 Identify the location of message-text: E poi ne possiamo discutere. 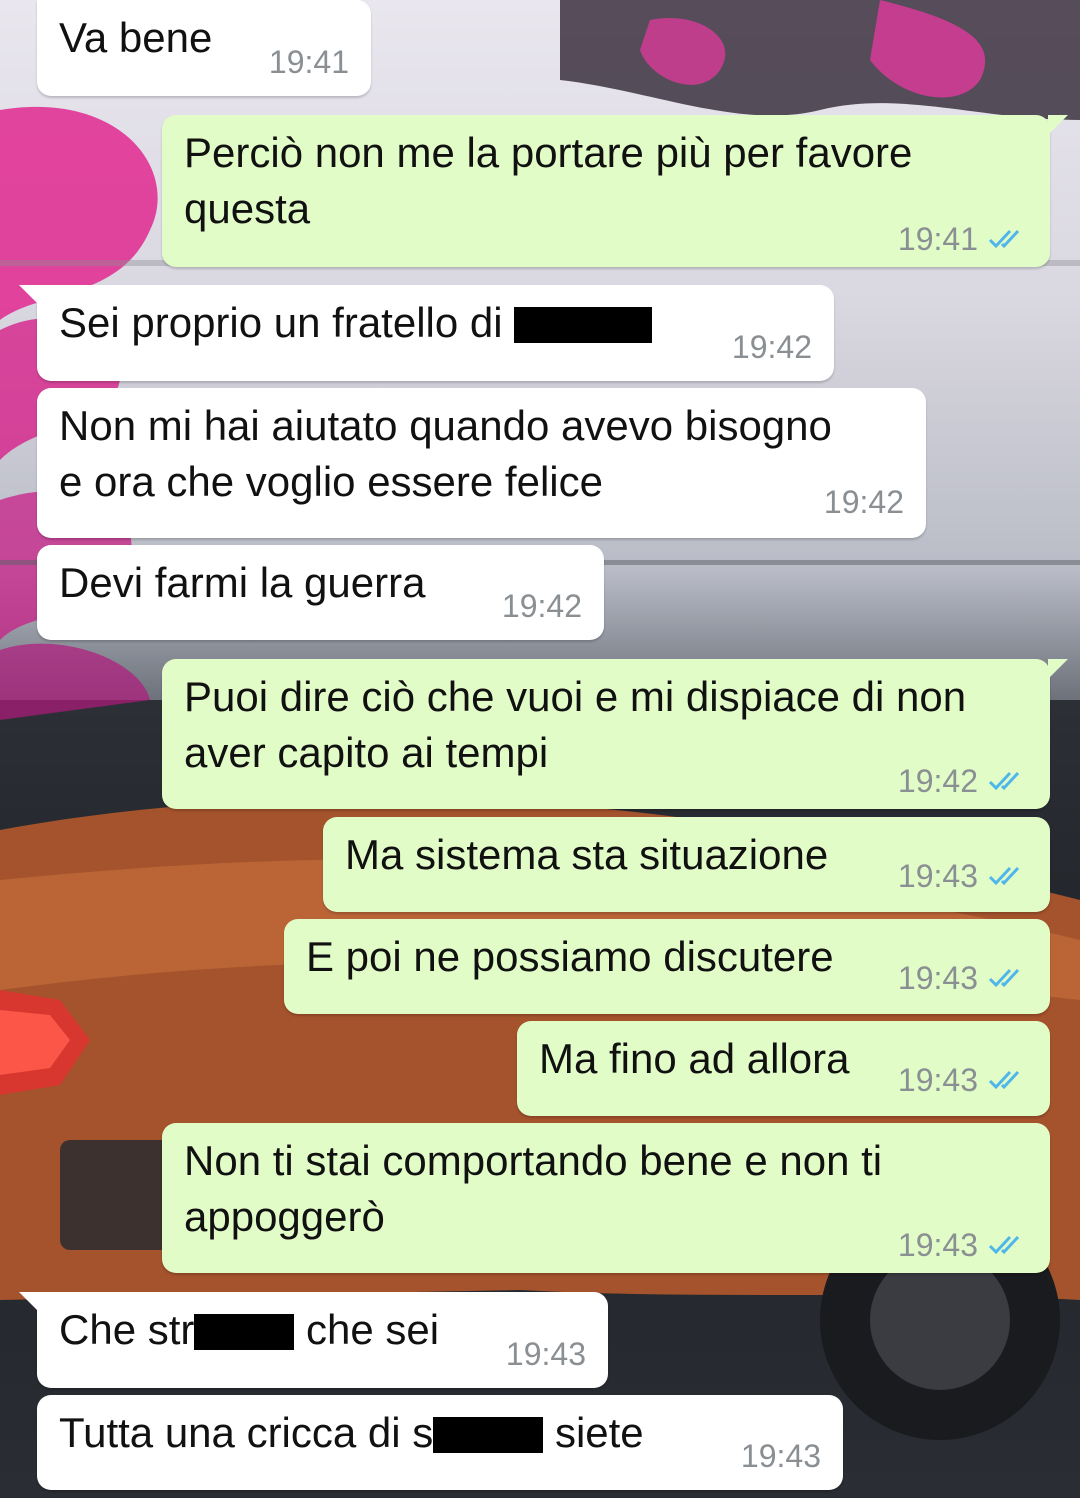
(570, 956).